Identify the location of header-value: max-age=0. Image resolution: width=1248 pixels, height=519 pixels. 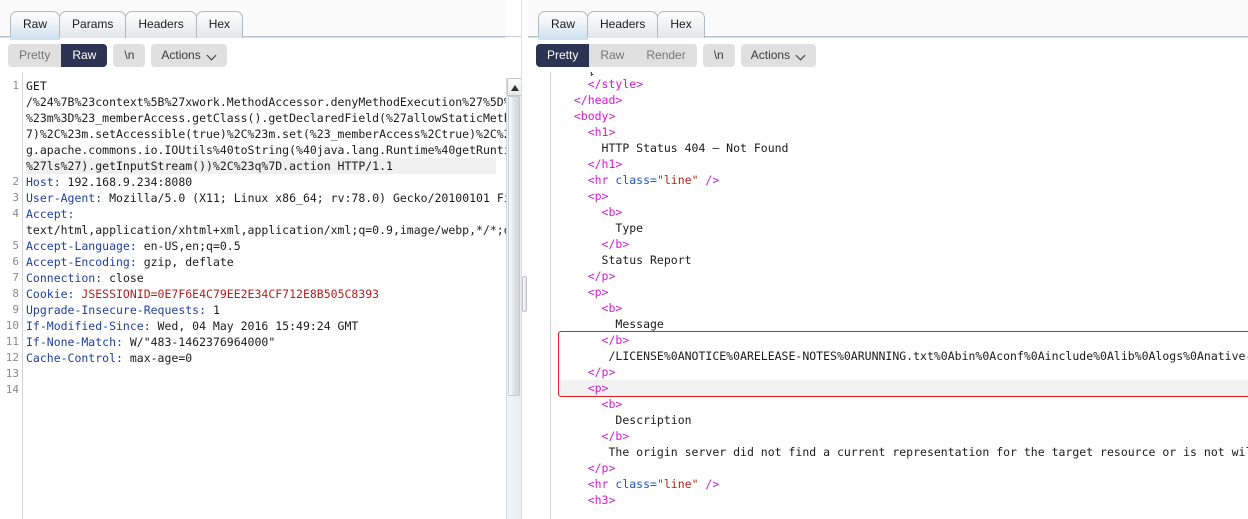
(157, 358).